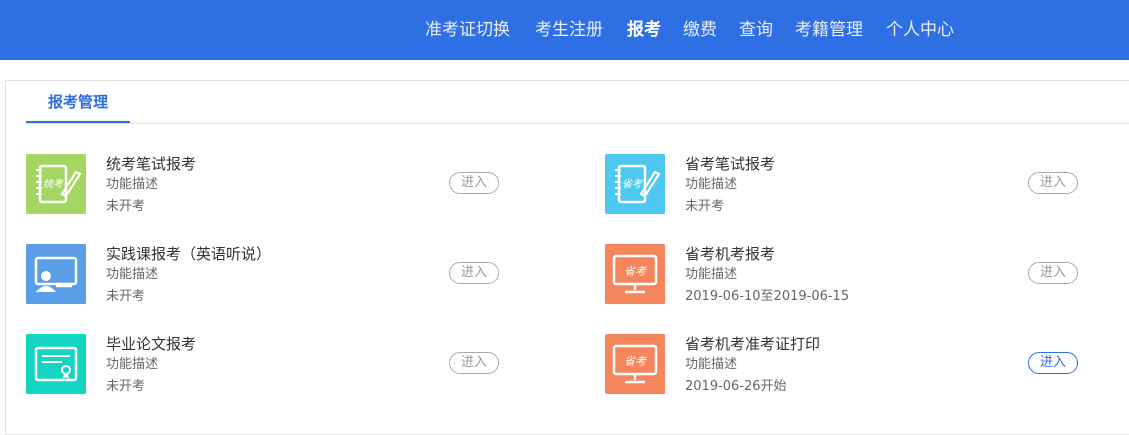  Describe the element at coordinates (700, 30) in the screenshot. I see `nav-payment: 缴费` at that location.